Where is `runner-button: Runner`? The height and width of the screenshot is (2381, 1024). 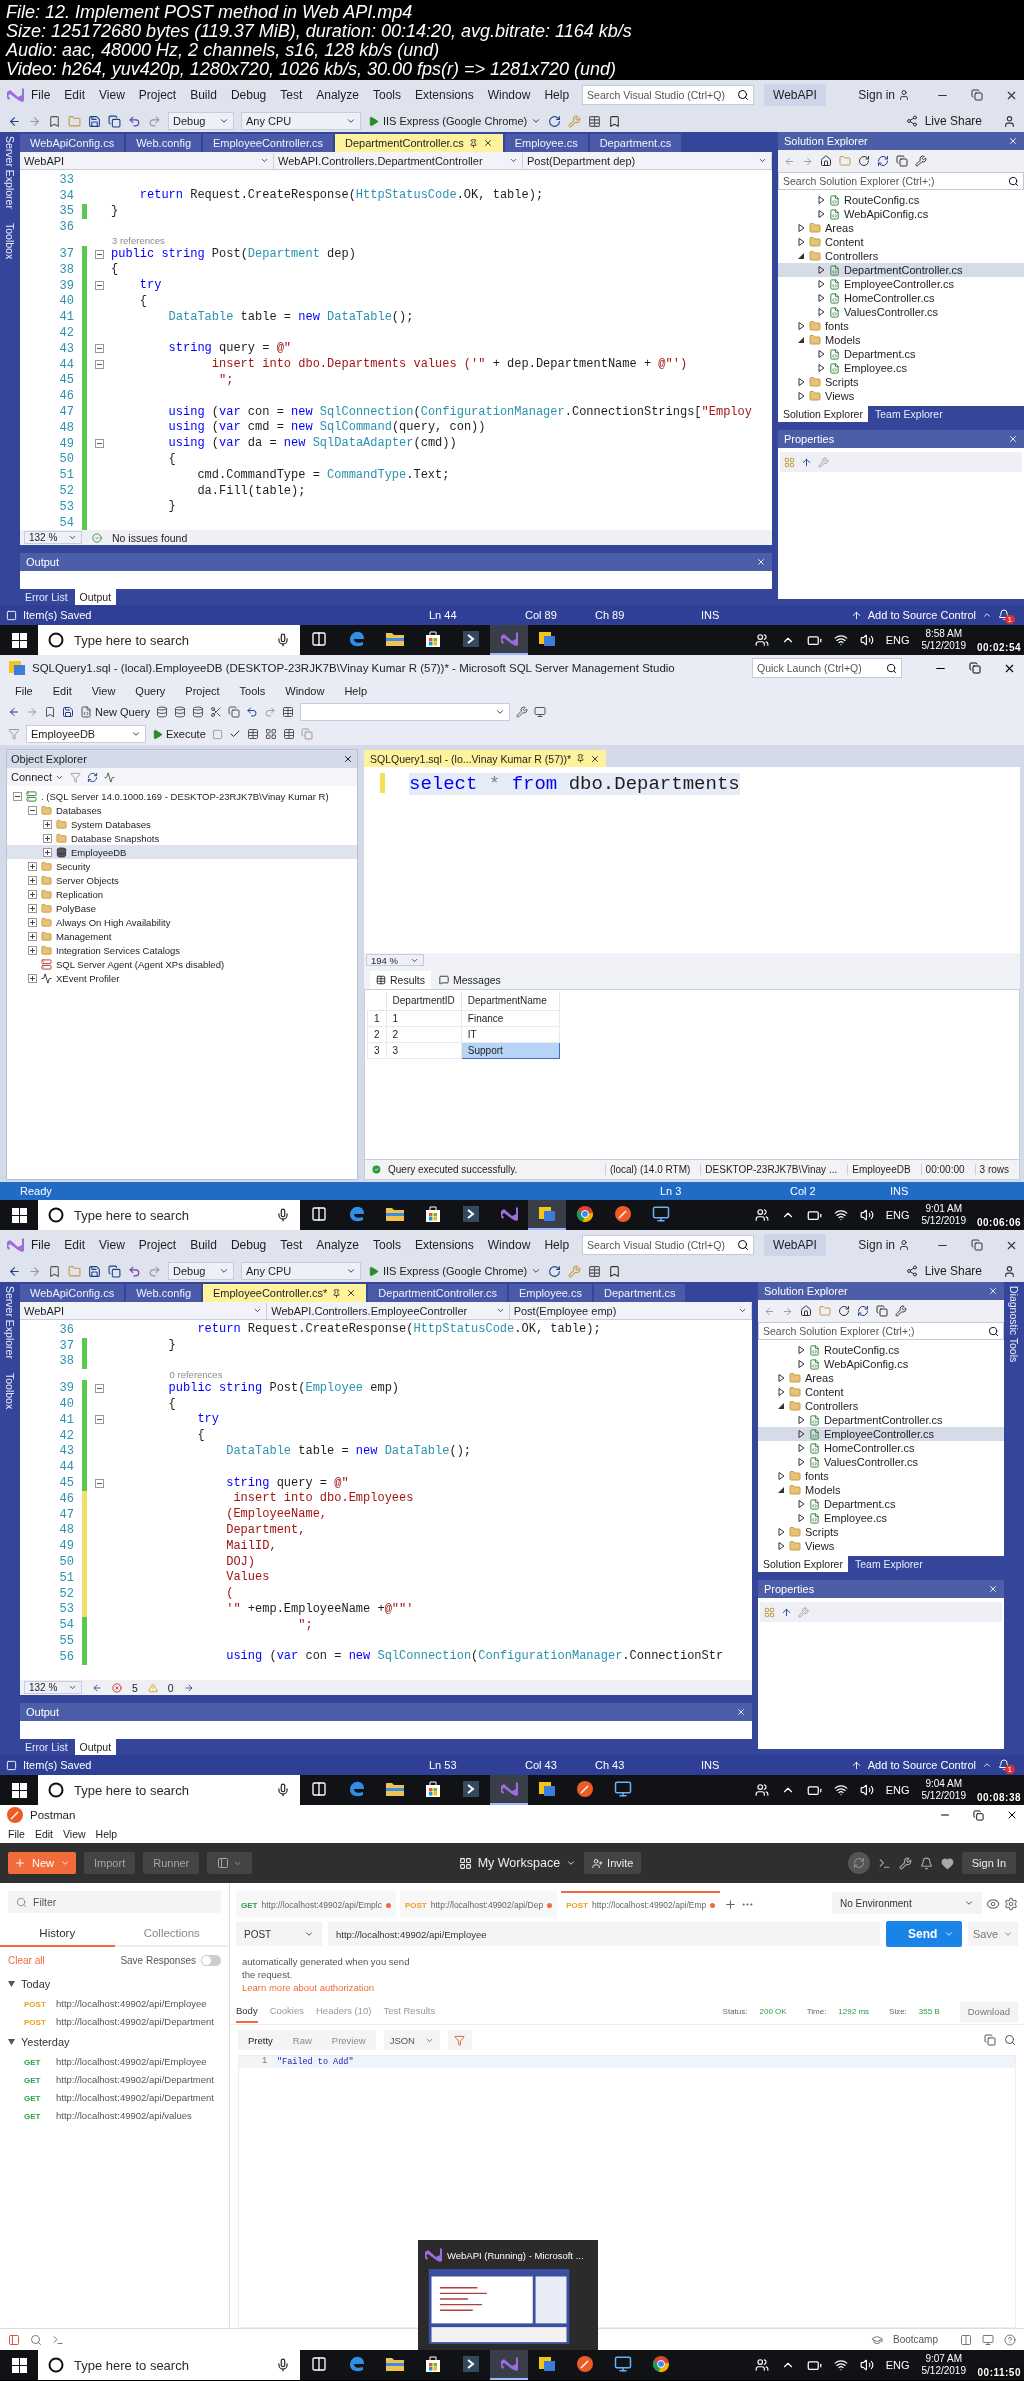 runner-button: Runner is located at coordinates (171, 1863).